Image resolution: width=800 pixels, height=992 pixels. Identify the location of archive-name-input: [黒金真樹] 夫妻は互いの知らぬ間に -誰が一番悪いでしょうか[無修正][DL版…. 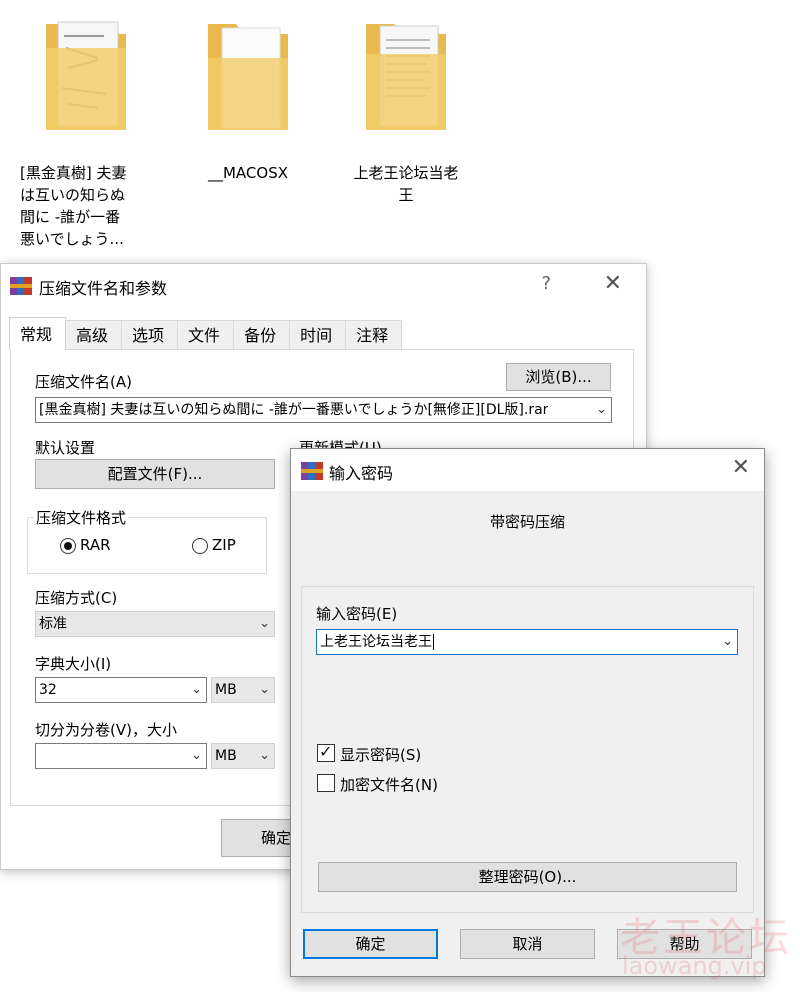
(323, 410).